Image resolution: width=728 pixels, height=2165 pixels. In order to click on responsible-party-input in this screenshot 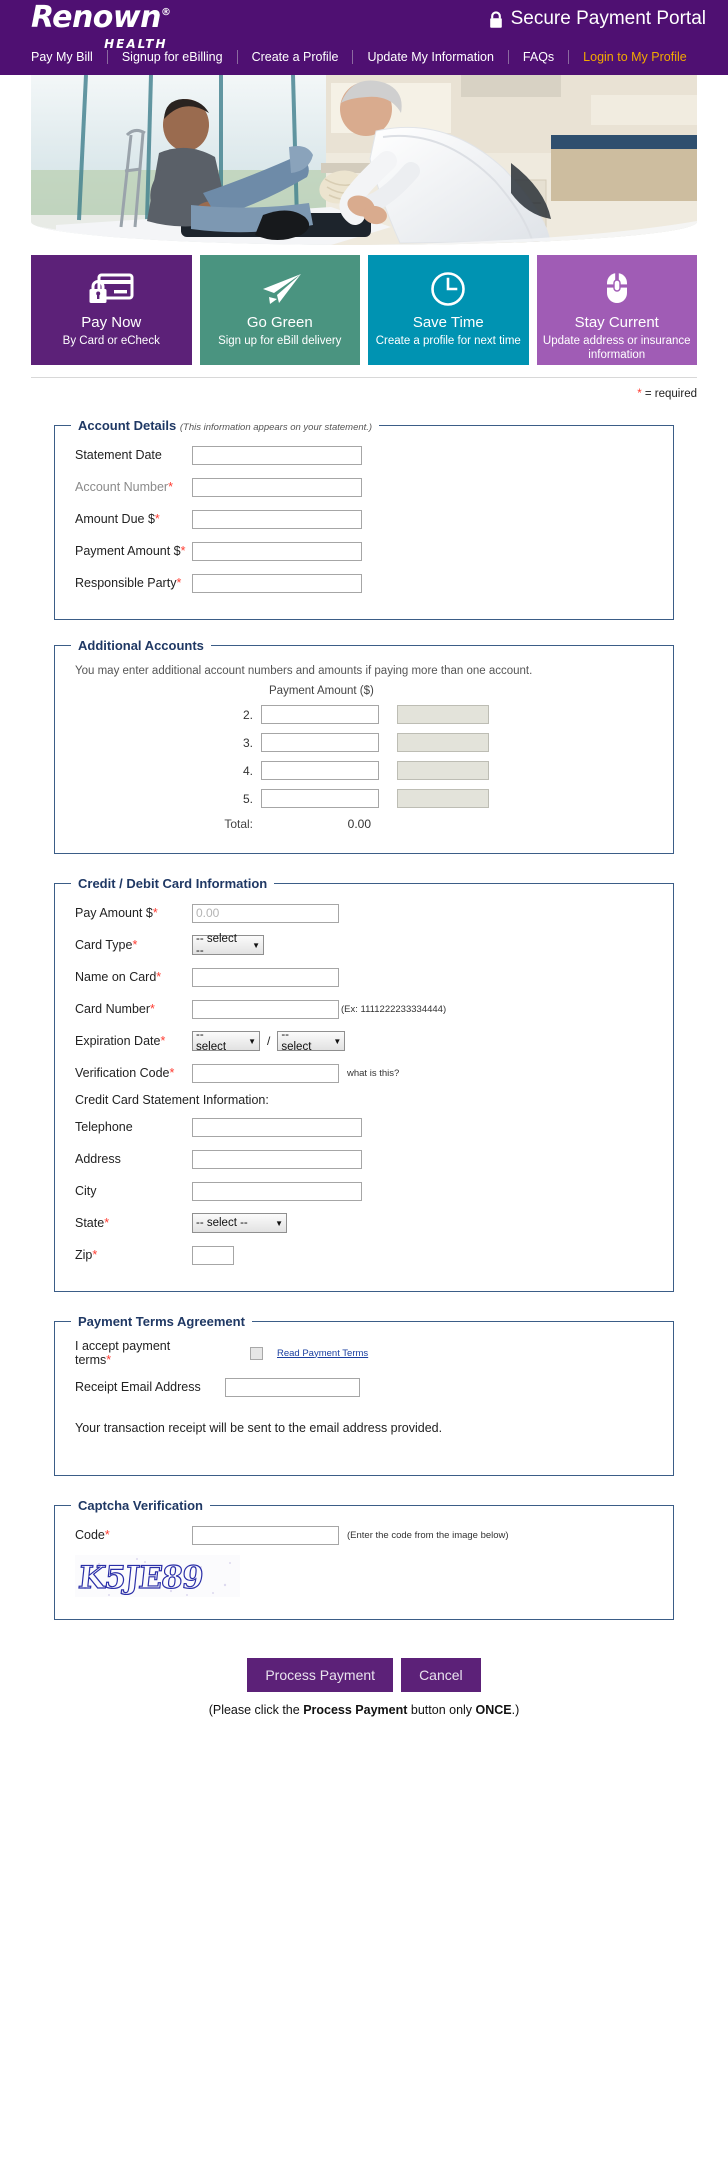, I will do `click(277, 583)`.